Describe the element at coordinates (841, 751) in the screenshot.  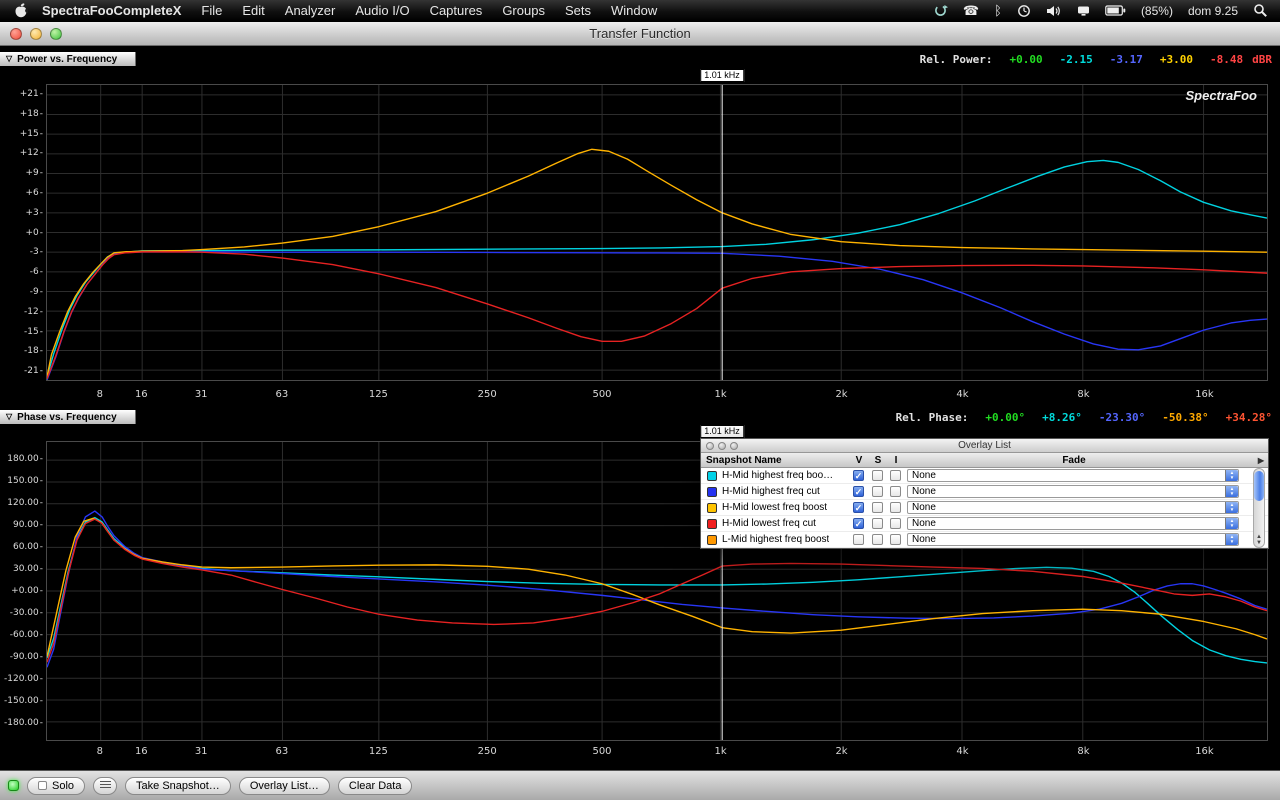
I see `x-tick-label: 2k` at that location.